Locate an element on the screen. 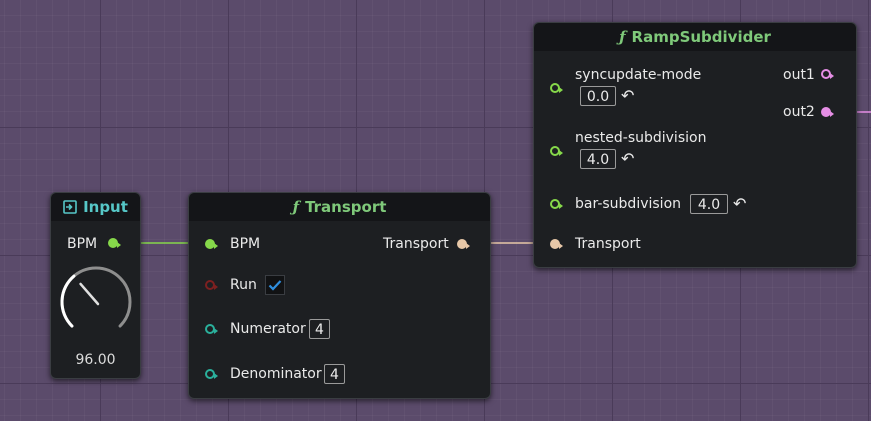 This screenshot has width=871, height=421. transport-numerator-label: Numerator is located at coordinates (268, 329).